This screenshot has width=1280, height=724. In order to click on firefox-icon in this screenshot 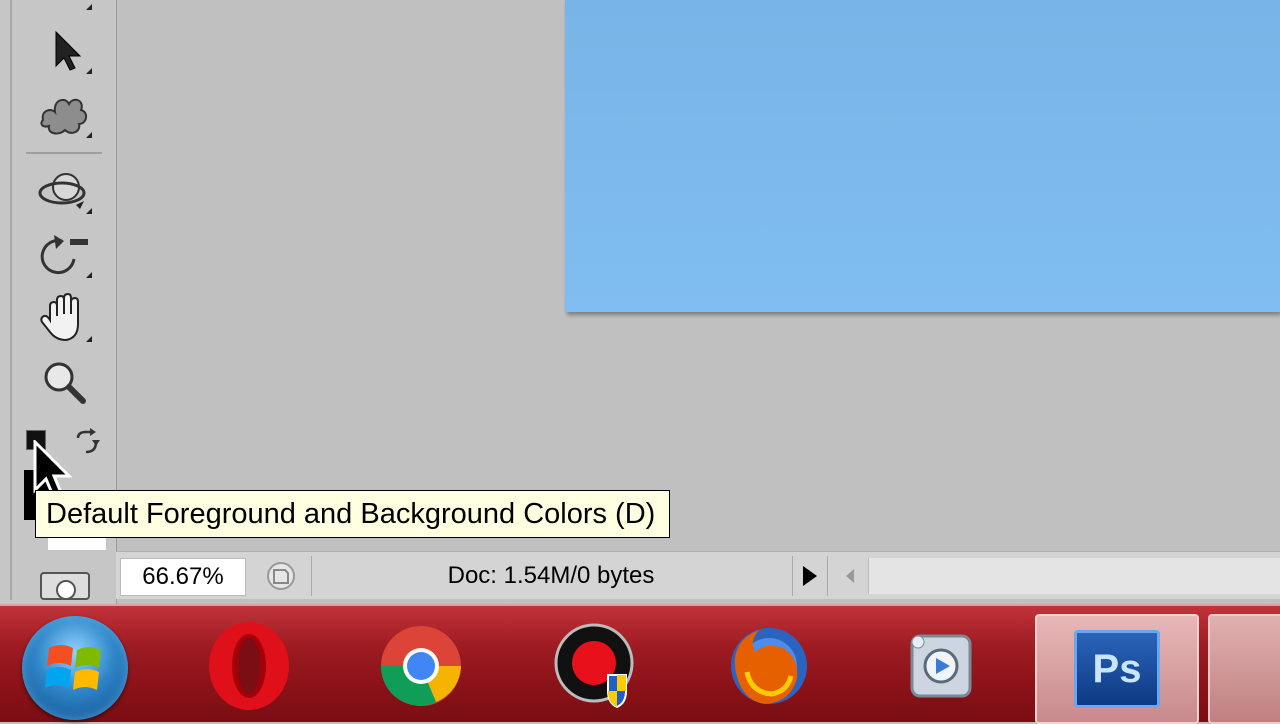, I will do `click(769, 666)`.